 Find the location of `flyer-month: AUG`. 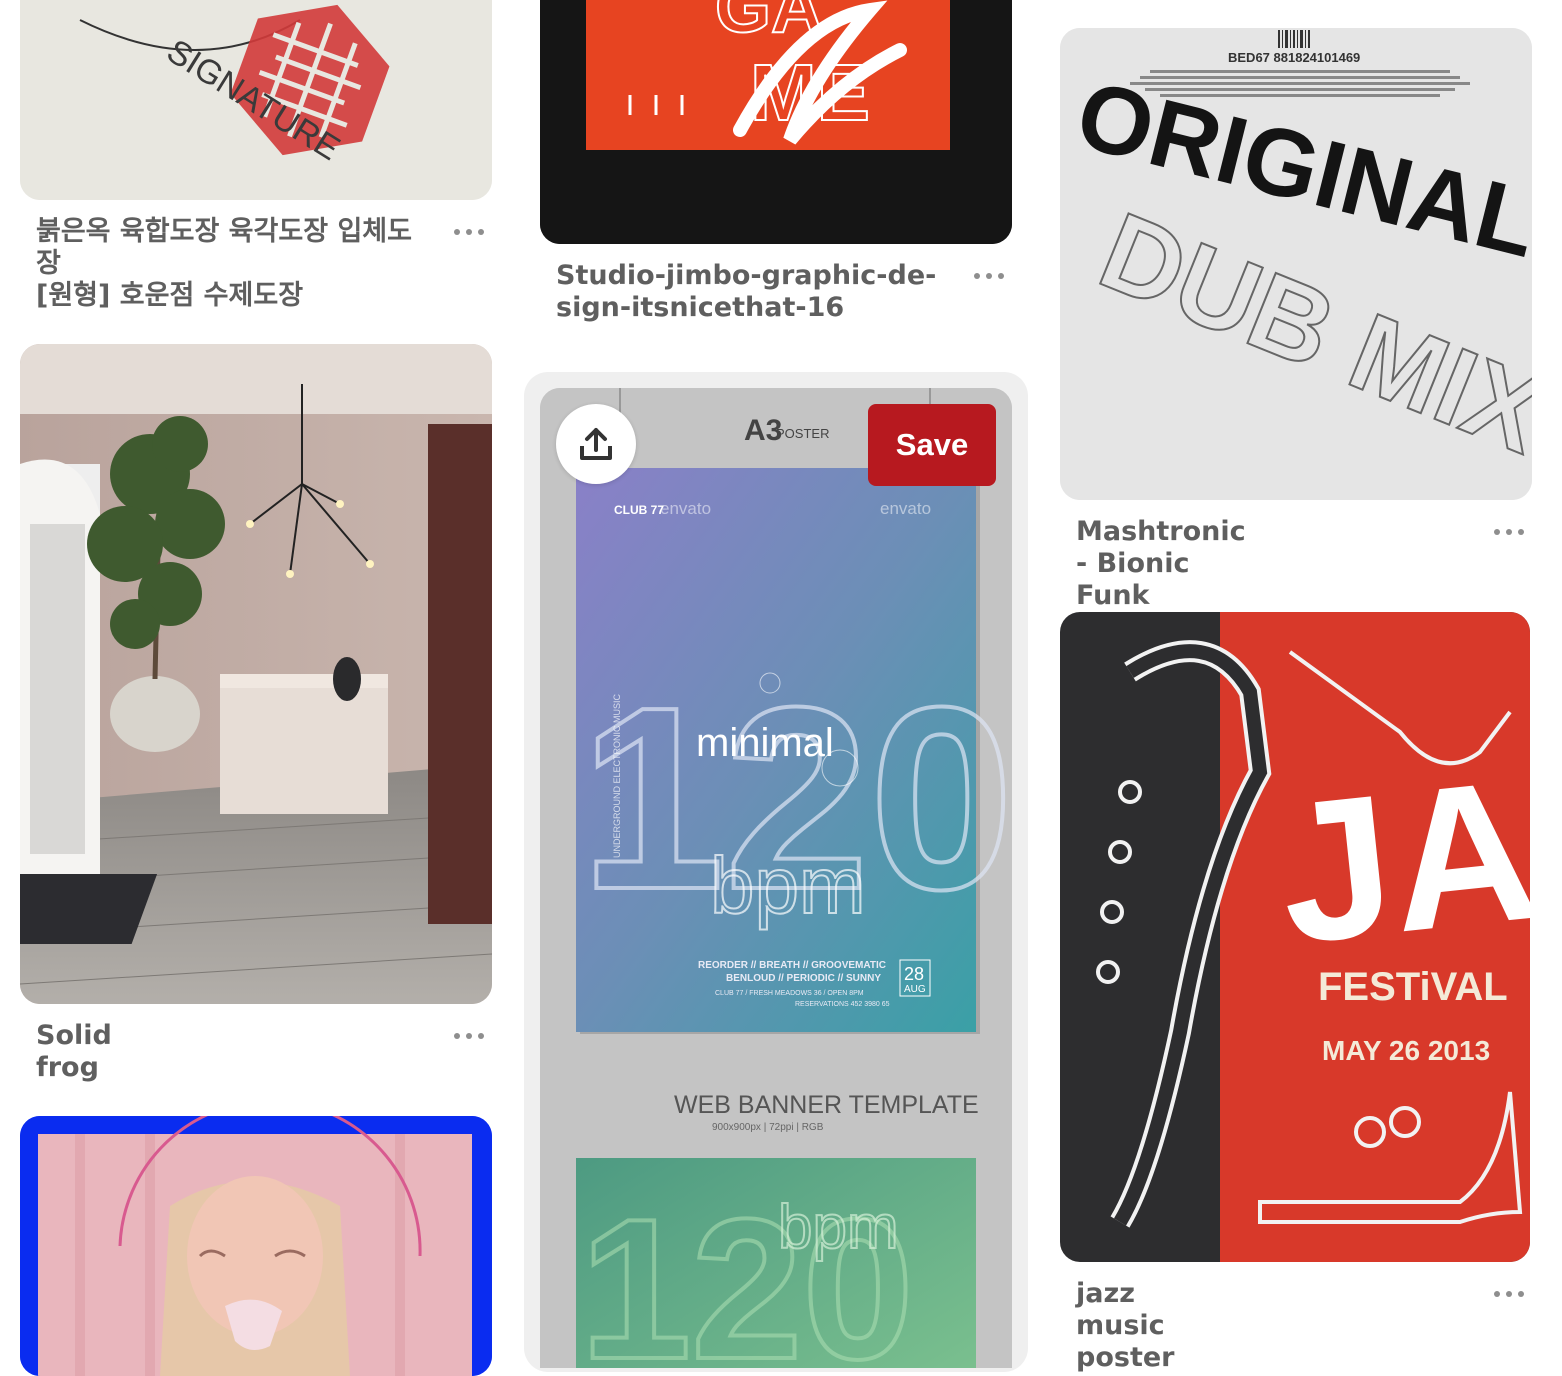

flyer-month: AUG is located at coordinates (915, 989).